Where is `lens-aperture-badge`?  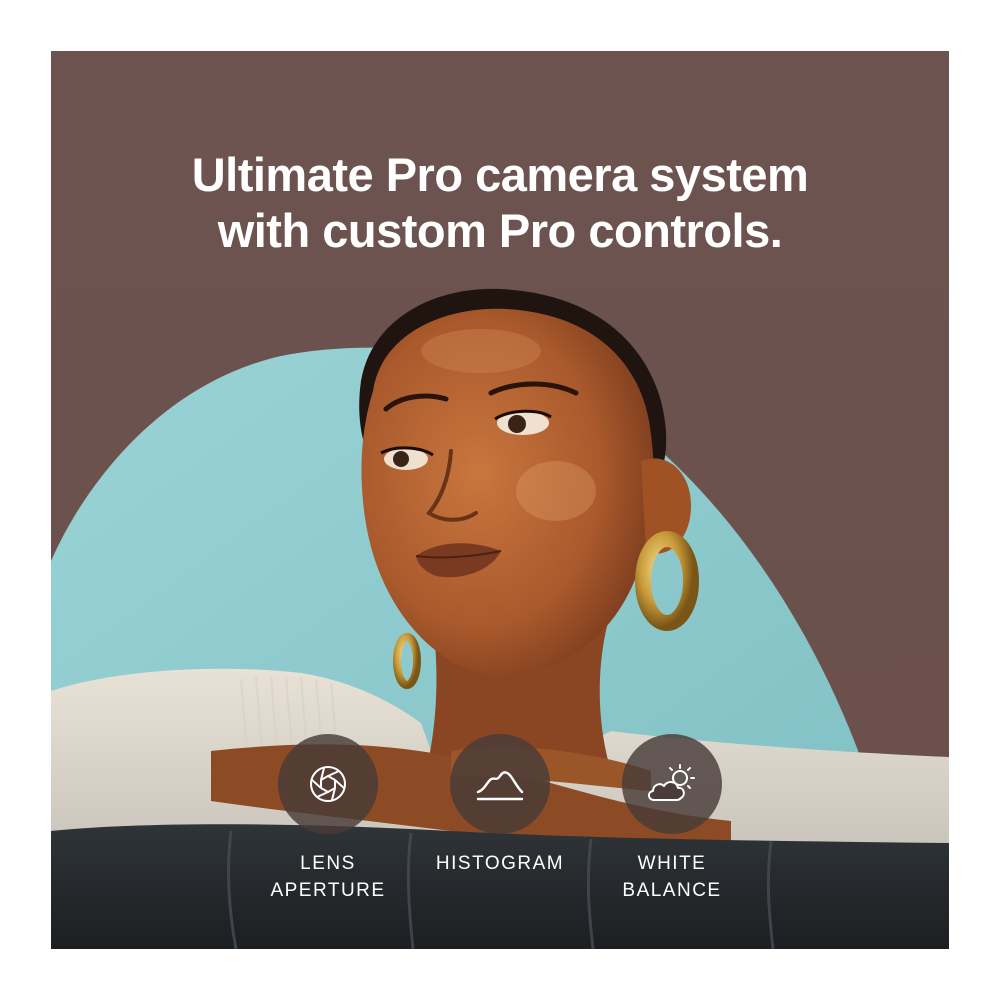
lens-aperture-badge is located at coordinates (328, 784).